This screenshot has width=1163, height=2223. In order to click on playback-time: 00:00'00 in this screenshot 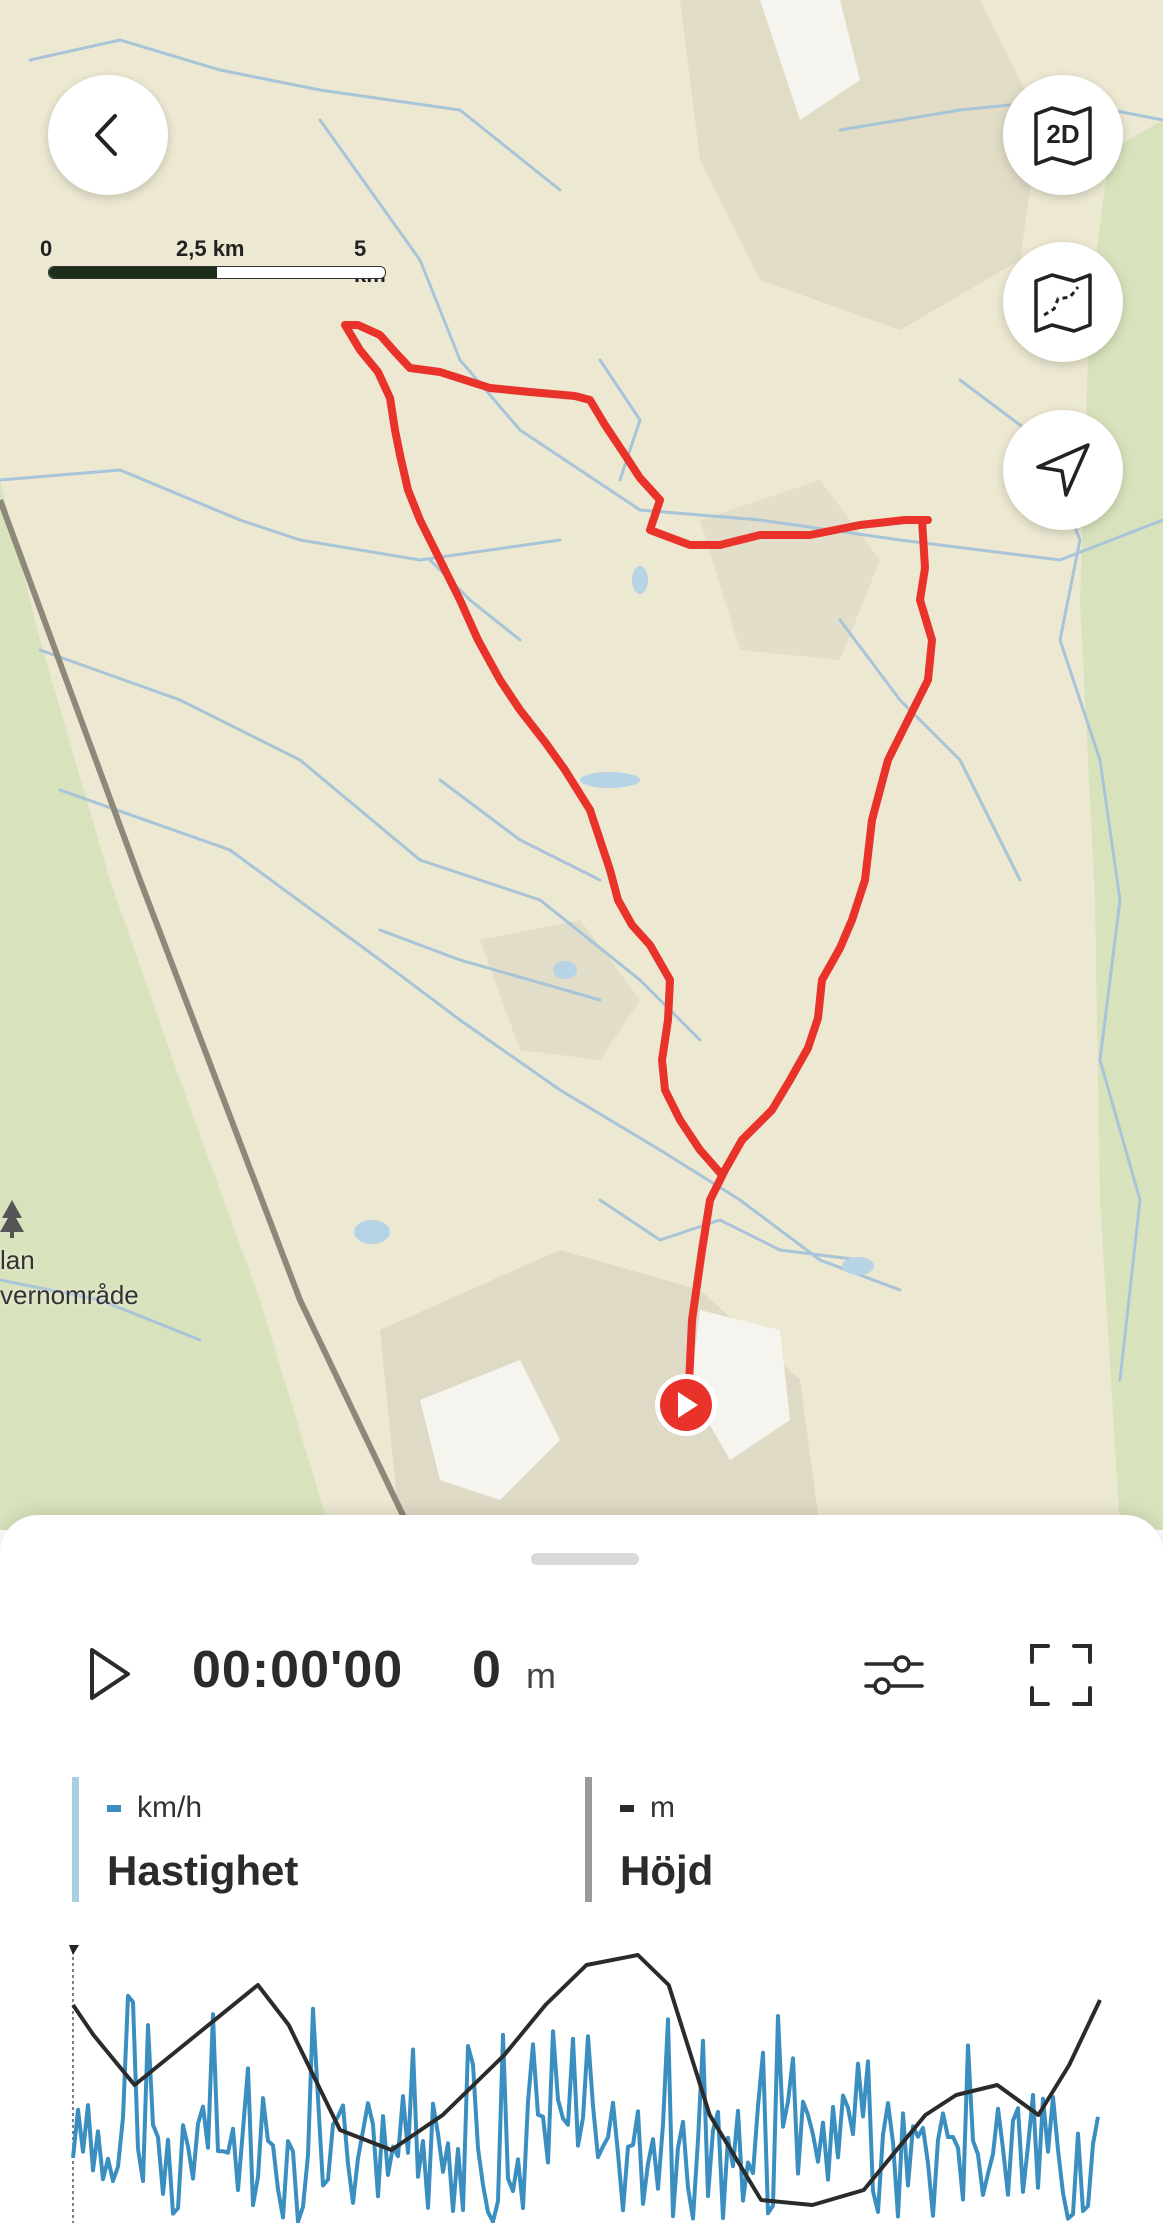, I will do `click(298, 1670)`.